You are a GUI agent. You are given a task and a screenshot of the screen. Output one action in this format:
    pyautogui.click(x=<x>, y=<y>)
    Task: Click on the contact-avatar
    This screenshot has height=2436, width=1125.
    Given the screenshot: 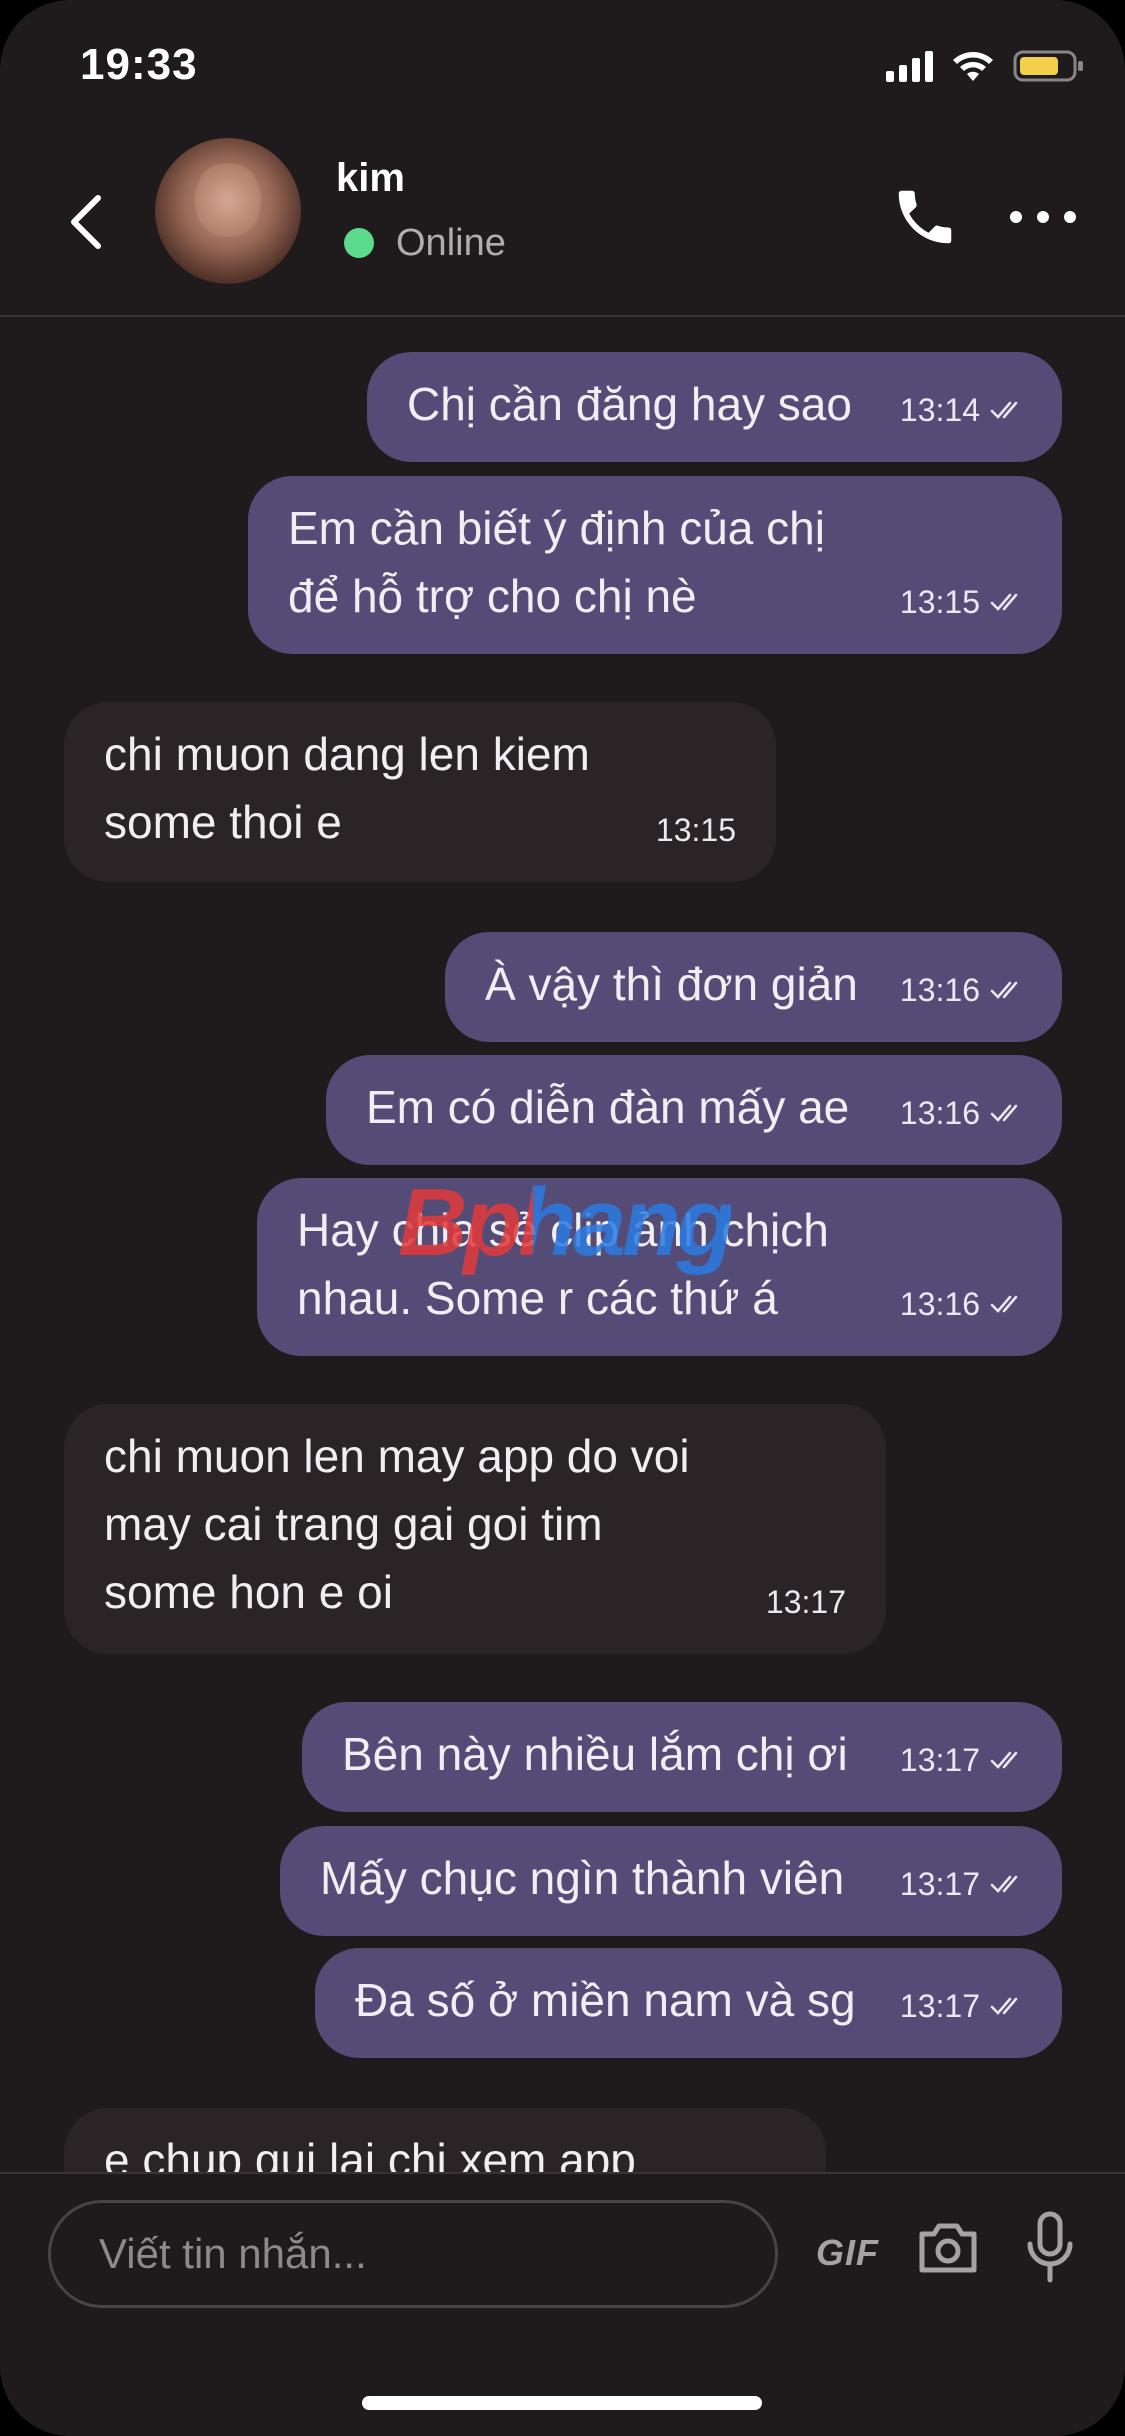 What is the action you would take?
    pyautogui.click(x=228, y=211)
    